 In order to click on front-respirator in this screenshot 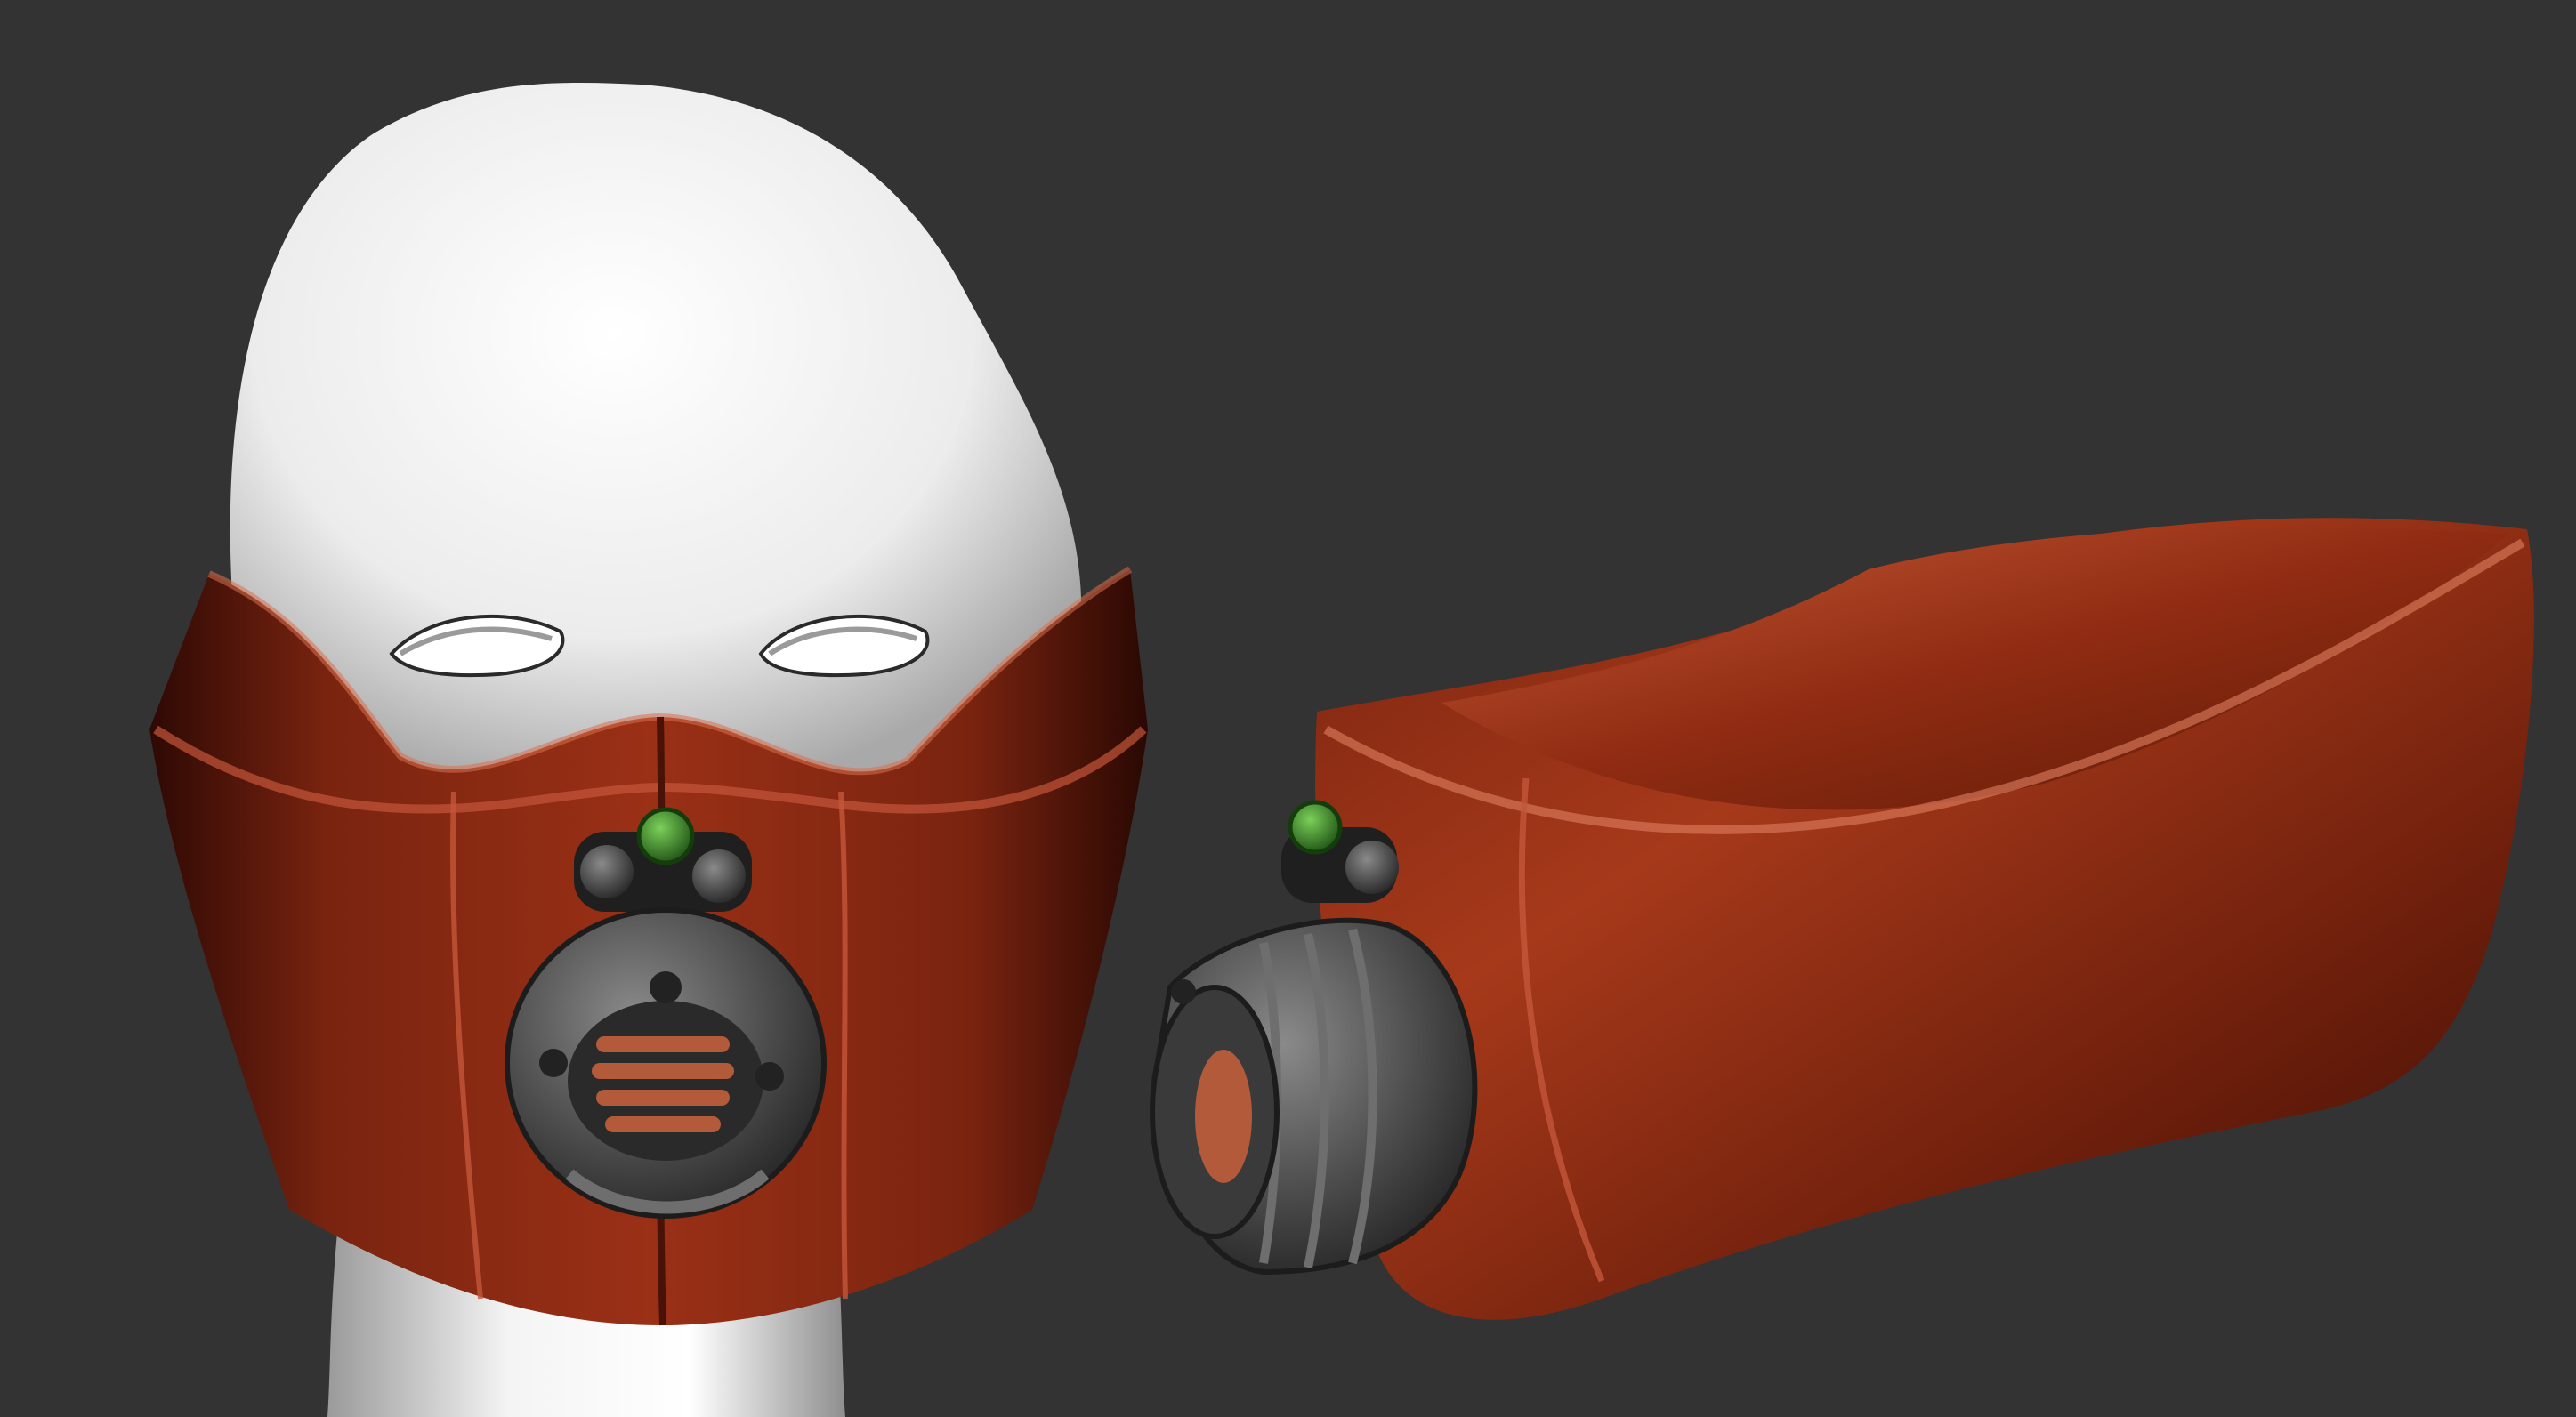, I will do `click(666, 1063)`.